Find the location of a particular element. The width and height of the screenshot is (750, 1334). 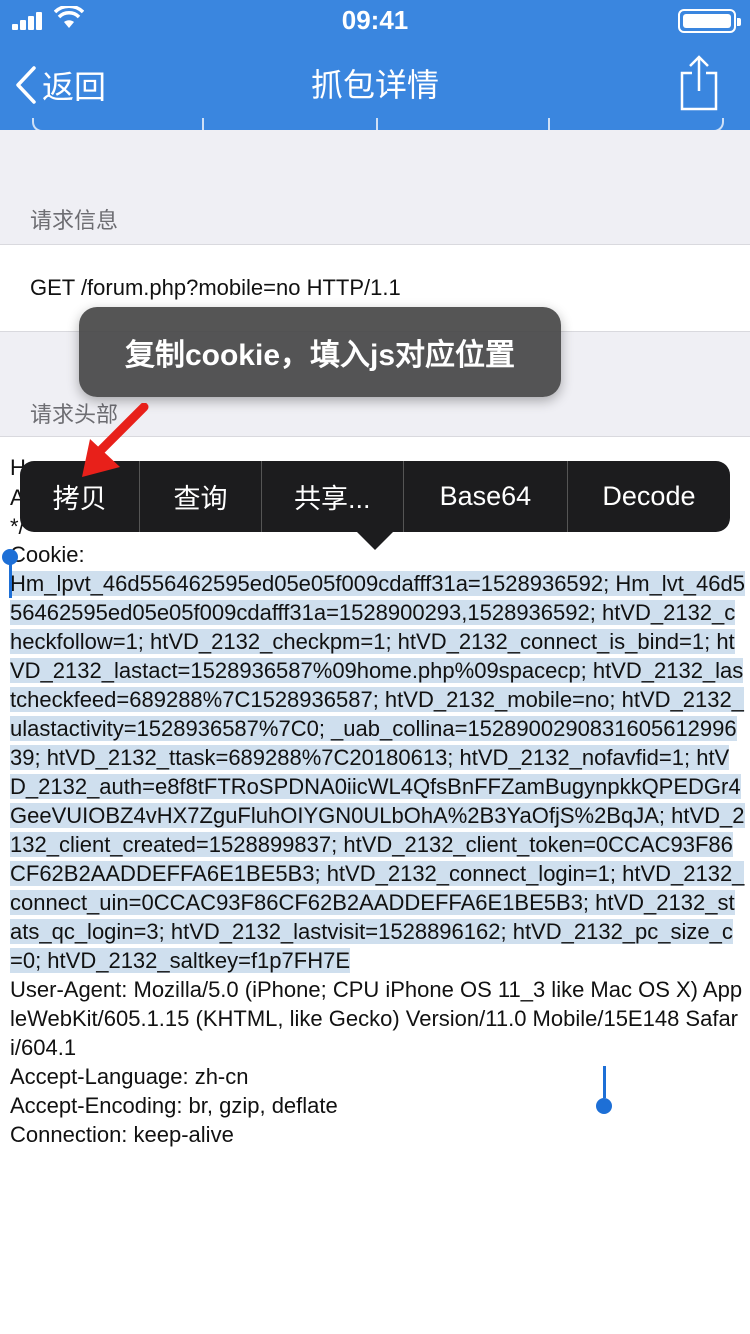

request-info-header: 请求信息 is located at coordinates (74, 220).